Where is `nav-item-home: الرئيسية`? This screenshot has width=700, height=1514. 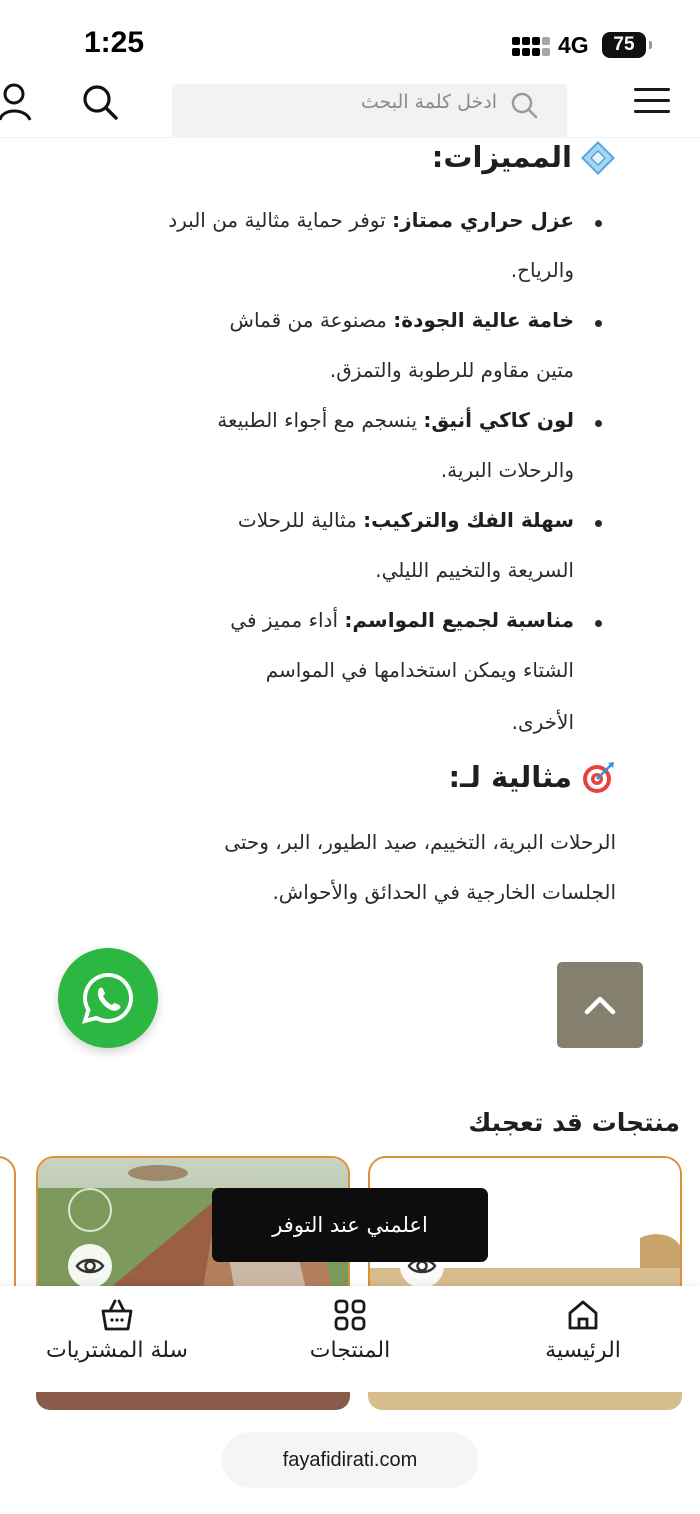
nav-item-home: الرئيسية is located at coordinates (583, 1339).